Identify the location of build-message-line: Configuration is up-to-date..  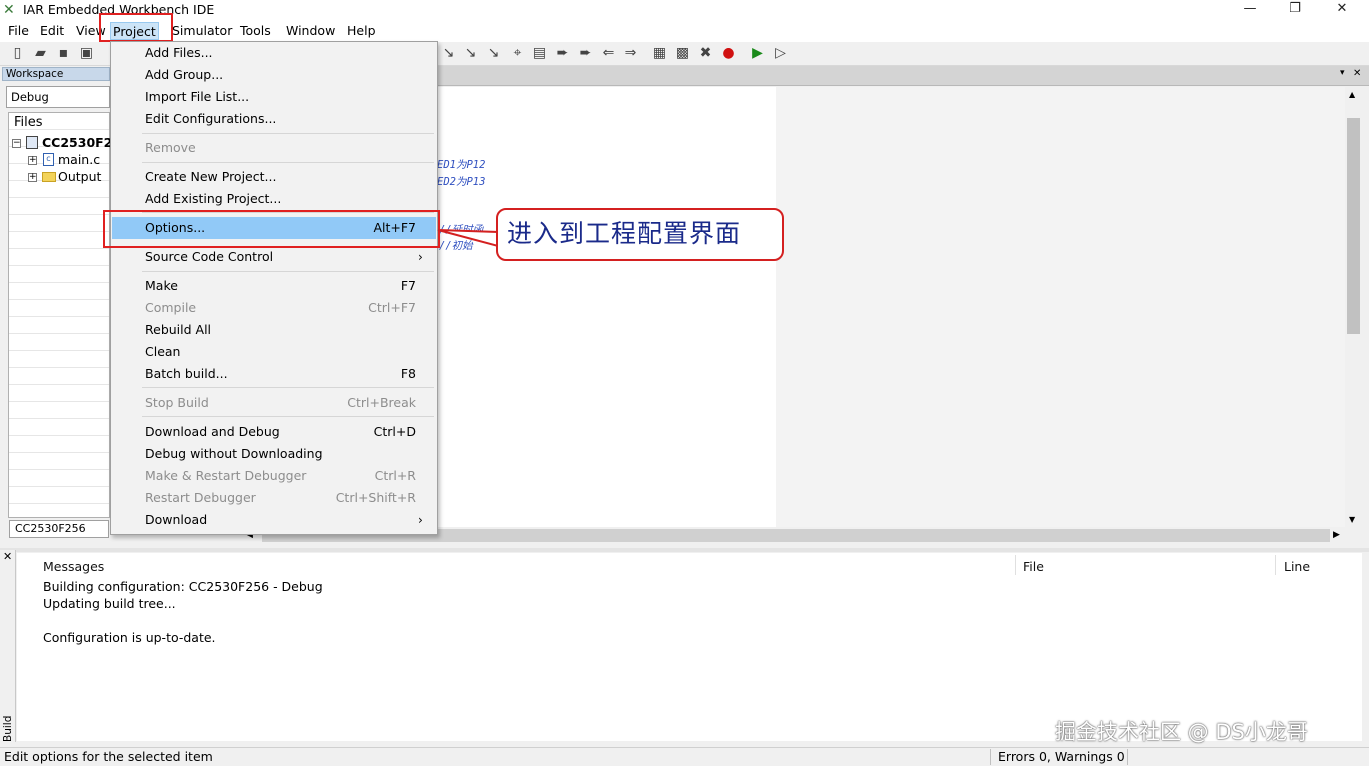
(129, 637).